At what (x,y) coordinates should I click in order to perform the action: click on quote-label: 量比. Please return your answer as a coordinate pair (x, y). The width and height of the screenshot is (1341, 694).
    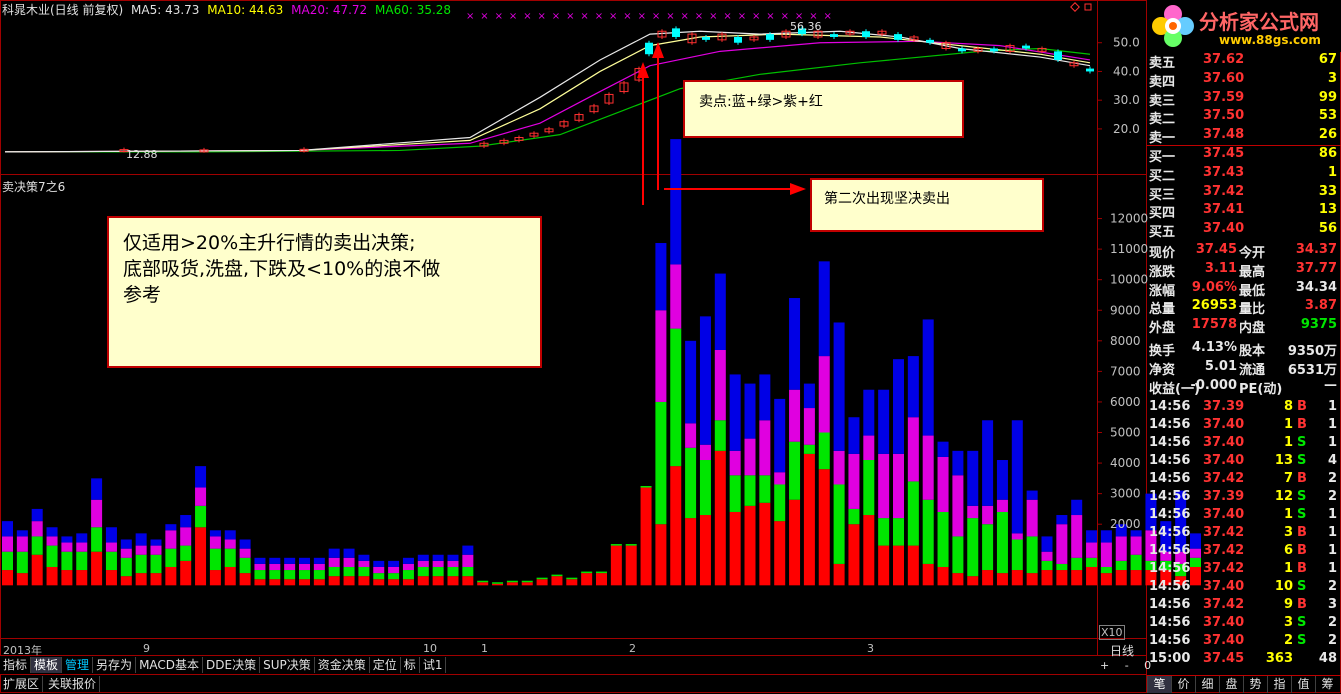
    Looking at the image, I should click on (1252, 310).